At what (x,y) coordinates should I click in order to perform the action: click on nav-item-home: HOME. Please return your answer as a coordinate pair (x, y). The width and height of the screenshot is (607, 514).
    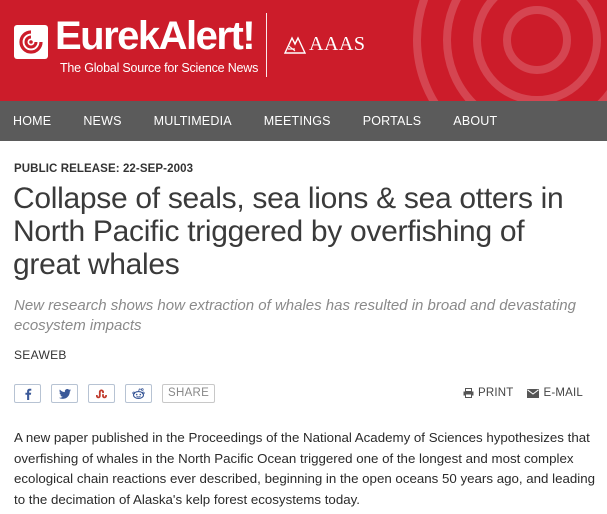
    Looking at the image, I should click on (33, 121).